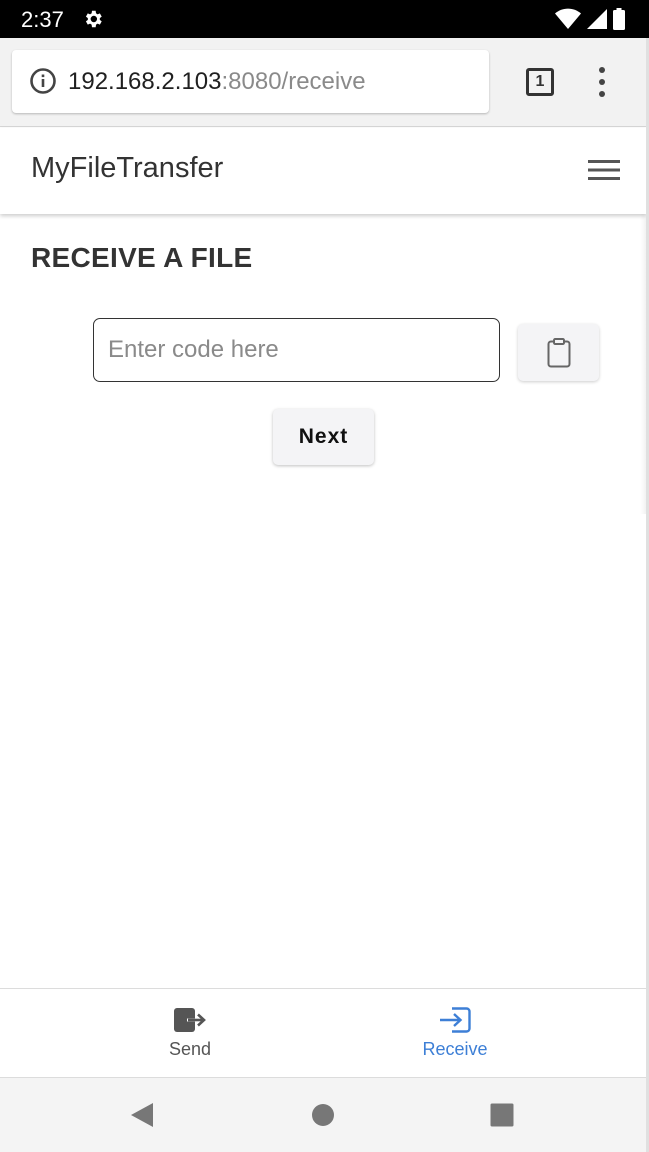 This screenshot has width=649, height=1152. I want to click on browser-toolbar: 192.168.2.103:8080/receive 1, so click(324, 82).